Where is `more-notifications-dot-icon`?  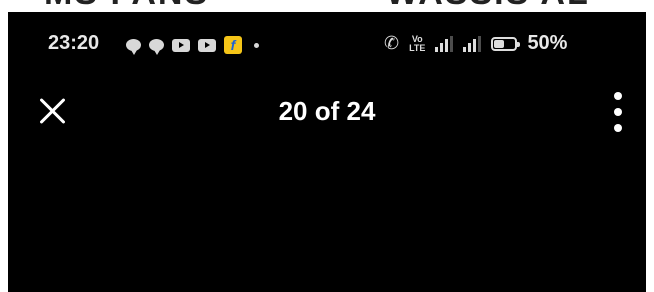 more-notifications-dot-icon is located at coordinates (256, 45).